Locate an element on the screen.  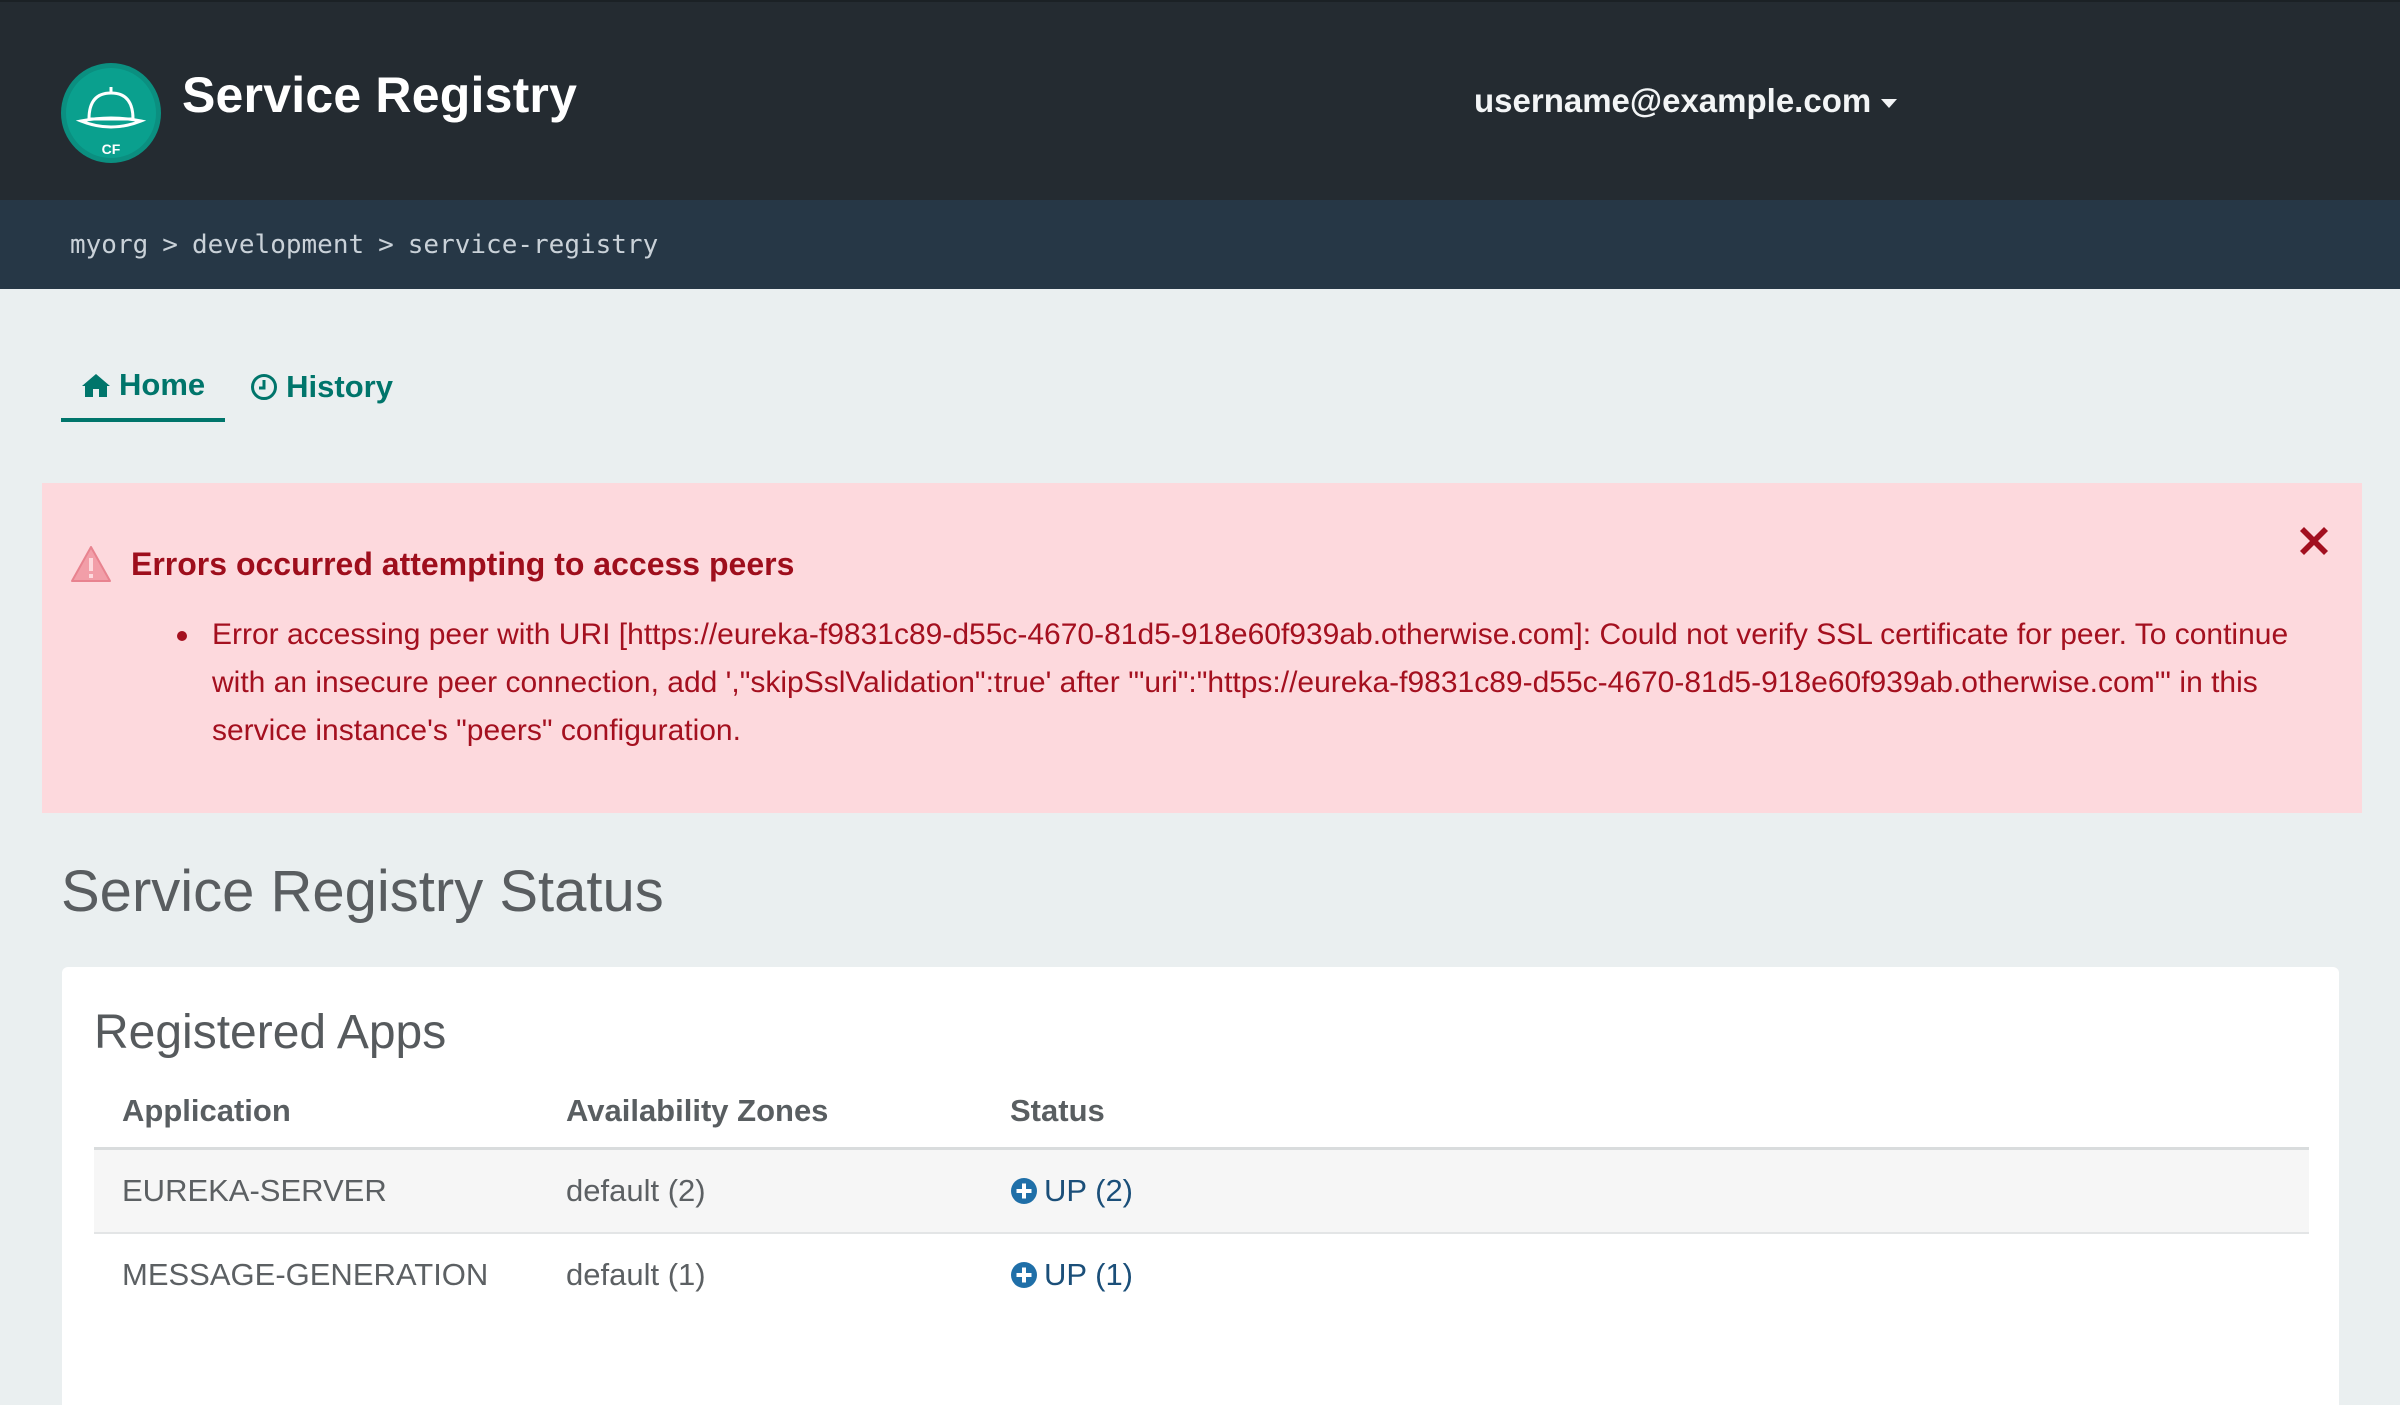
column-header-zones: Availability Zones is located at coordinates (760, 1112).